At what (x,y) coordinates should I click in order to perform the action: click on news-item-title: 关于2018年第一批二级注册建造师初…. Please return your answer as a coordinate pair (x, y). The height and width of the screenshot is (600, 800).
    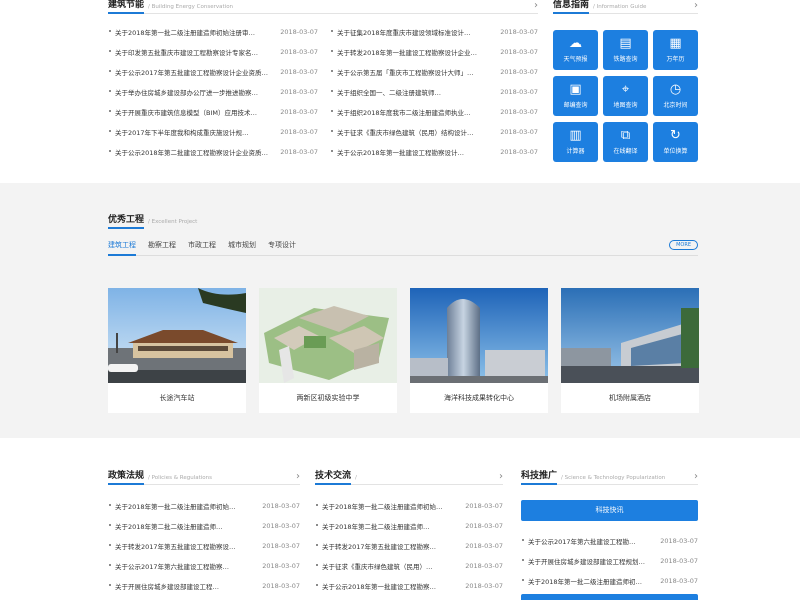
    Looking at the image, I should click on (581, 581).